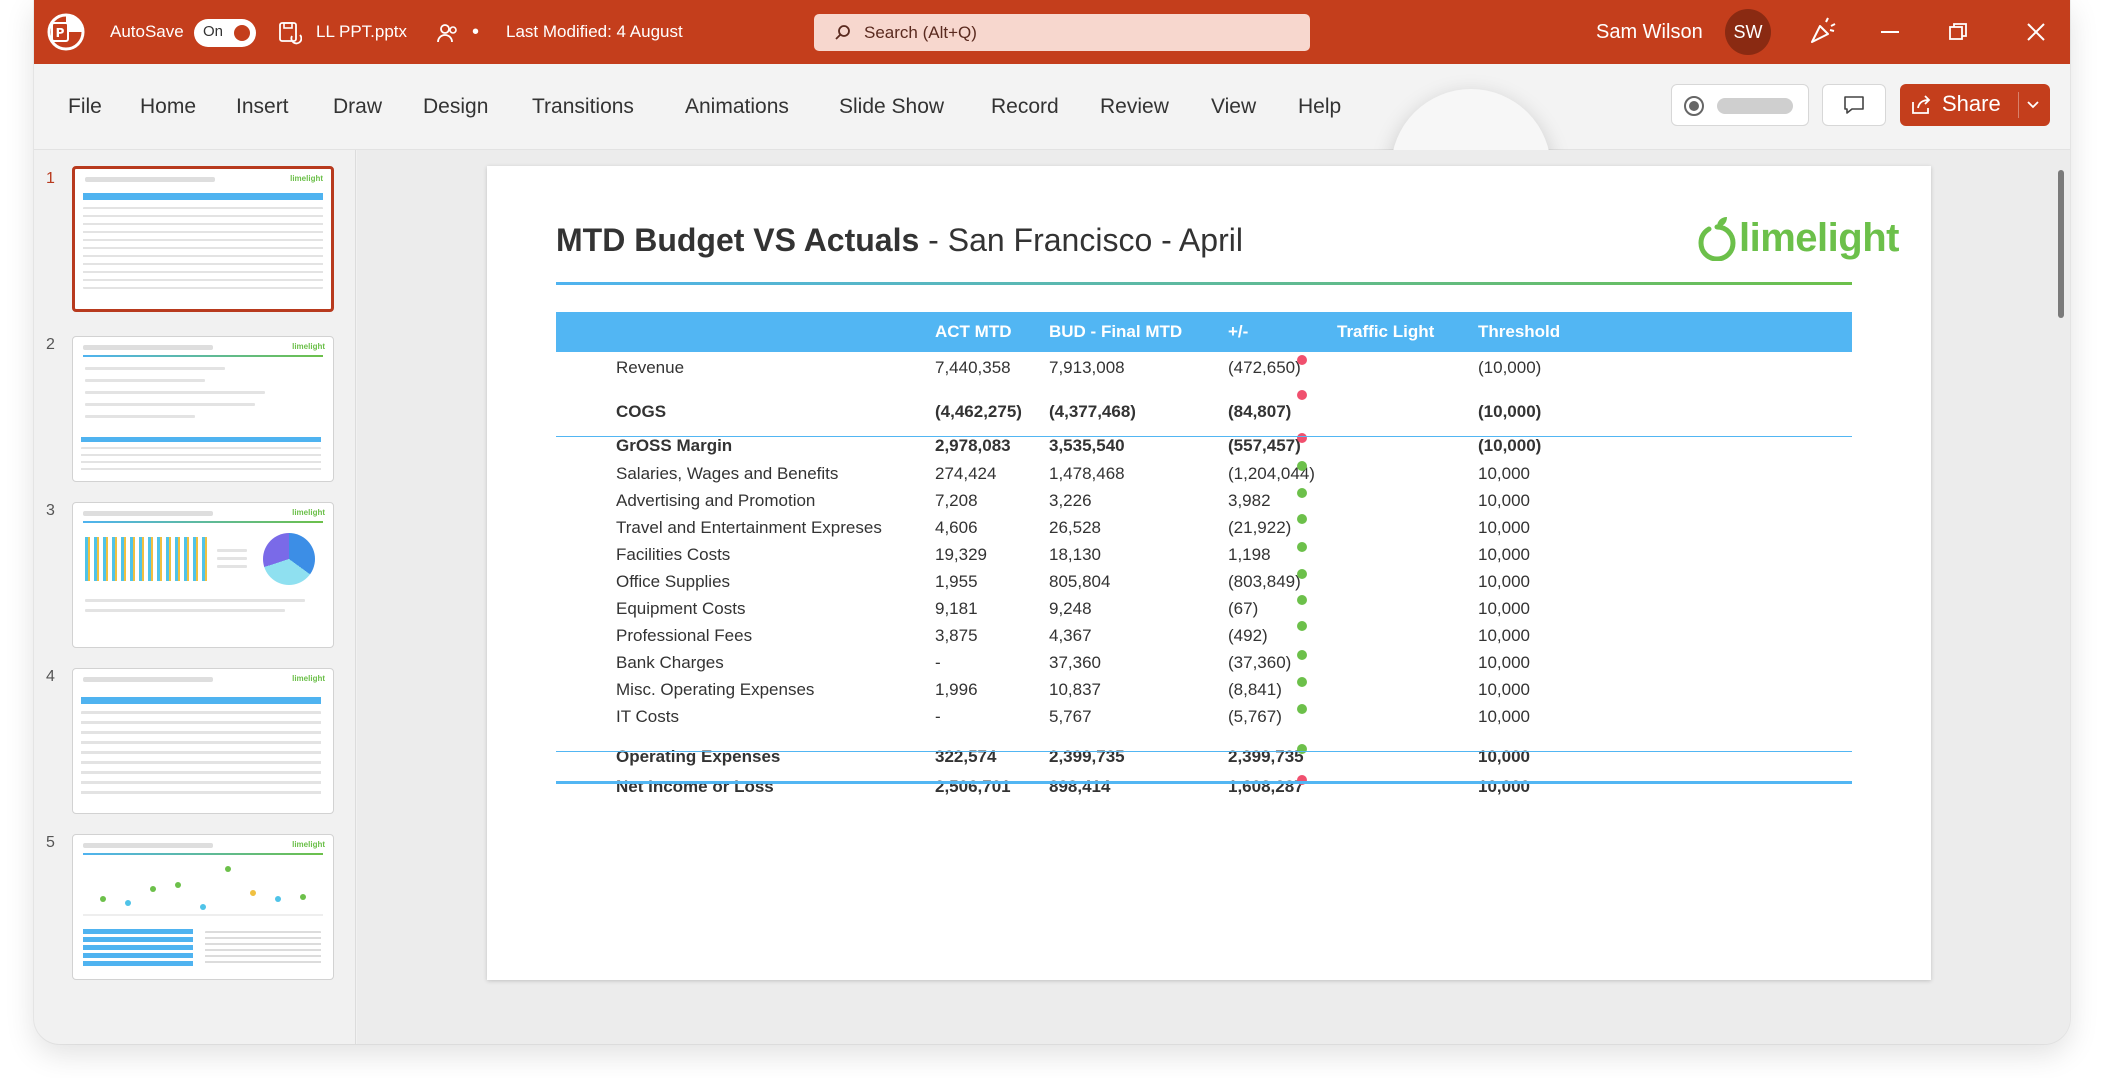  Describe the element at coordinates (232, 550) in the screenshot. I see `thumb-legend-line` at that location.